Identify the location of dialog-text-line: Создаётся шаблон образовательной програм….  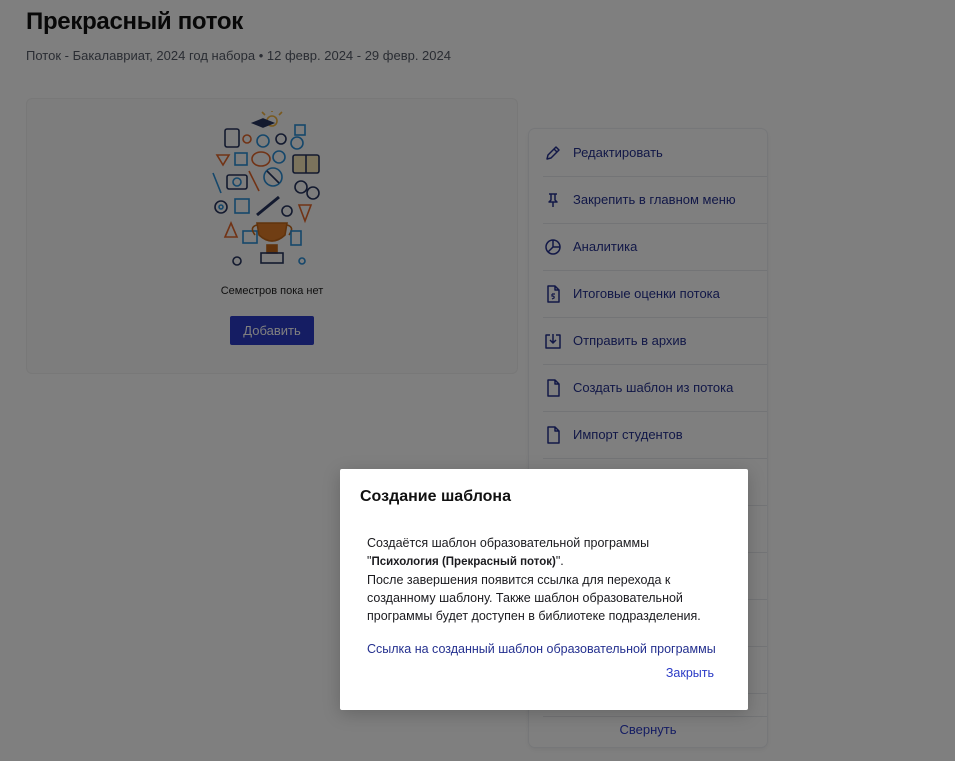
(508, 543).